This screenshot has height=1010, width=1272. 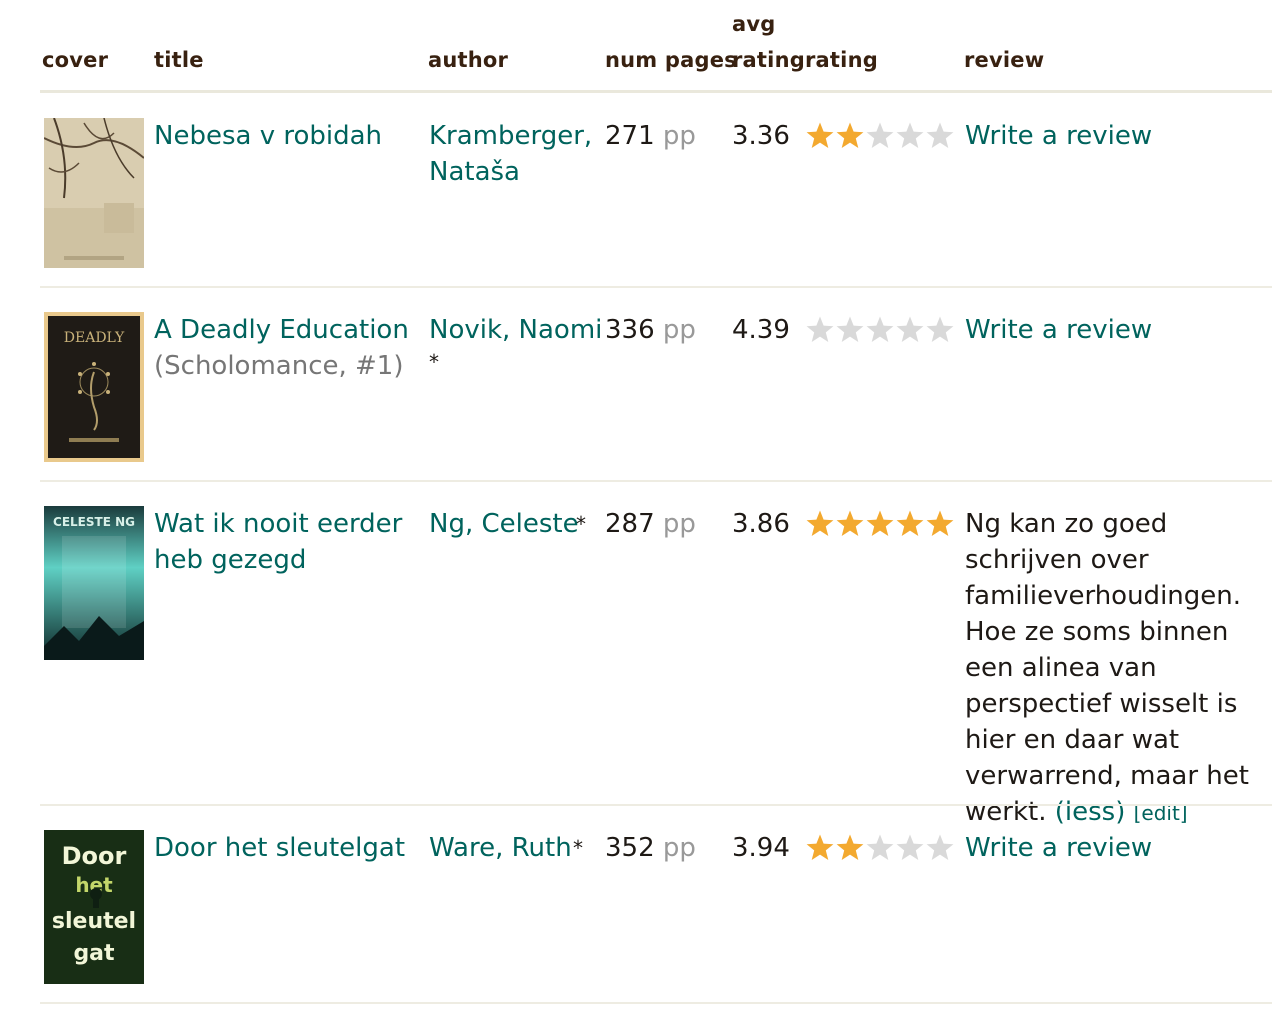 What do you see at coordinates (284, 136) in the screenshot?
I see `book-title-link: Nebesa v robidah` at bounding box center [284, 136].